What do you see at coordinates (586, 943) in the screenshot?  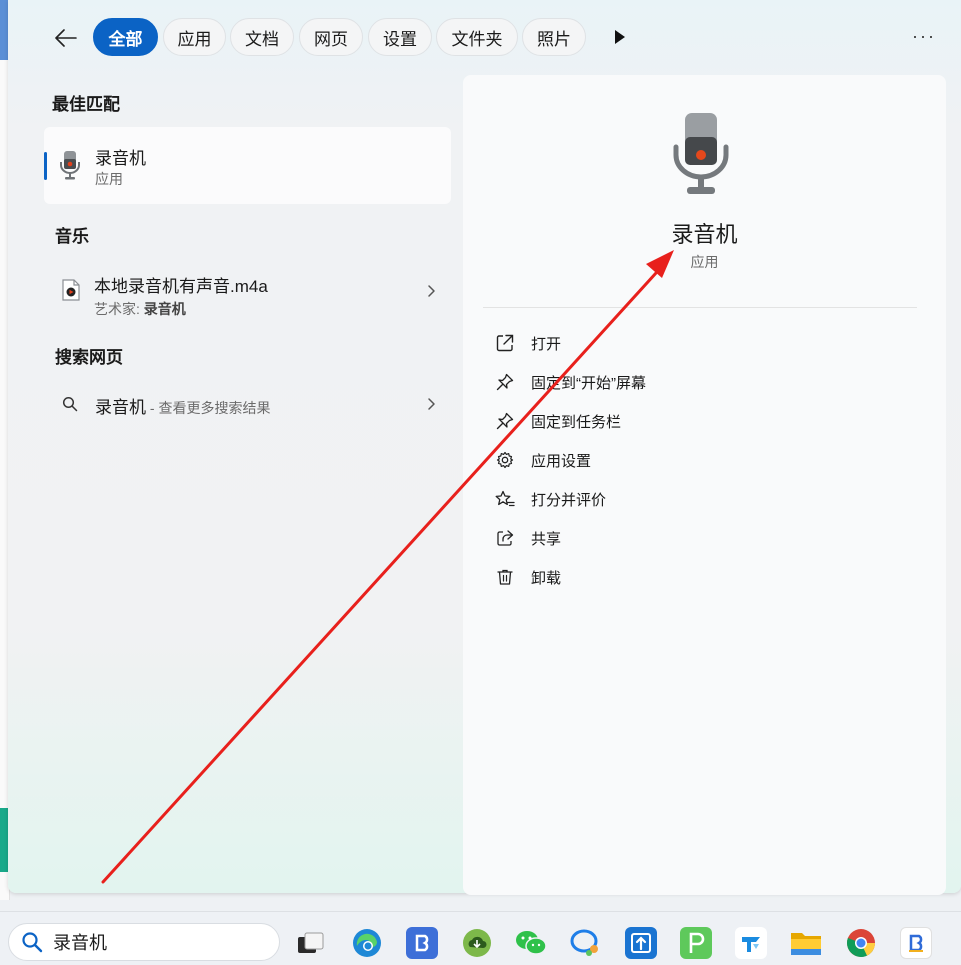 I see `chat-bubble-icon` at bounding box center [586, 943].